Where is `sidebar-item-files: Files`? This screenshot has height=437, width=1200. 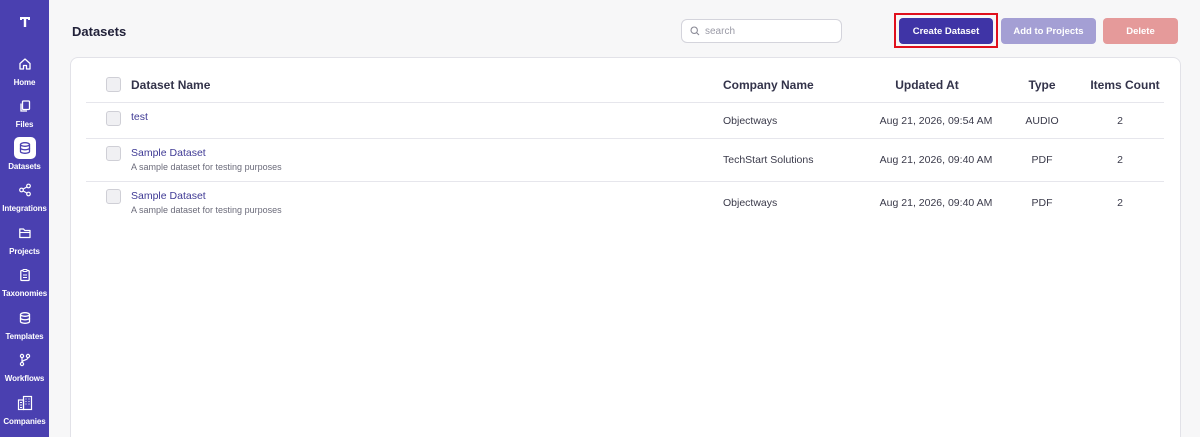
sidebar-item-files: Files is located at coordinates (24, 115).